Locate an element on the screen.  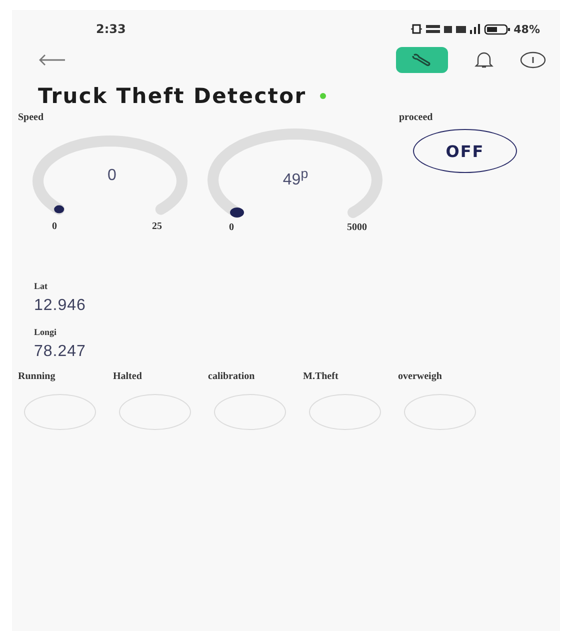
vibrate-icon is located at coordinates (416, 29).